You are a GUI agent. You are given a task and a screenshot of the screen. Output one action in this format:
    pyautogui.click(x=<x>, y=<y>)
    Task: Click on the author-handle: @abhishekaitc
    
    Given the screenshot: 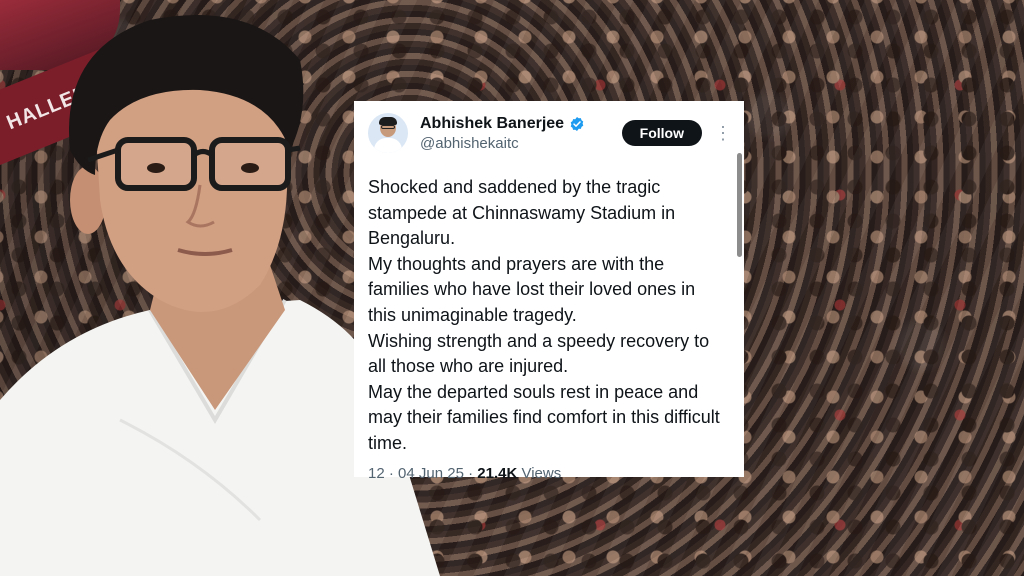 What is the action you would take?
    pyautogui.click(x=521, y=143)
    